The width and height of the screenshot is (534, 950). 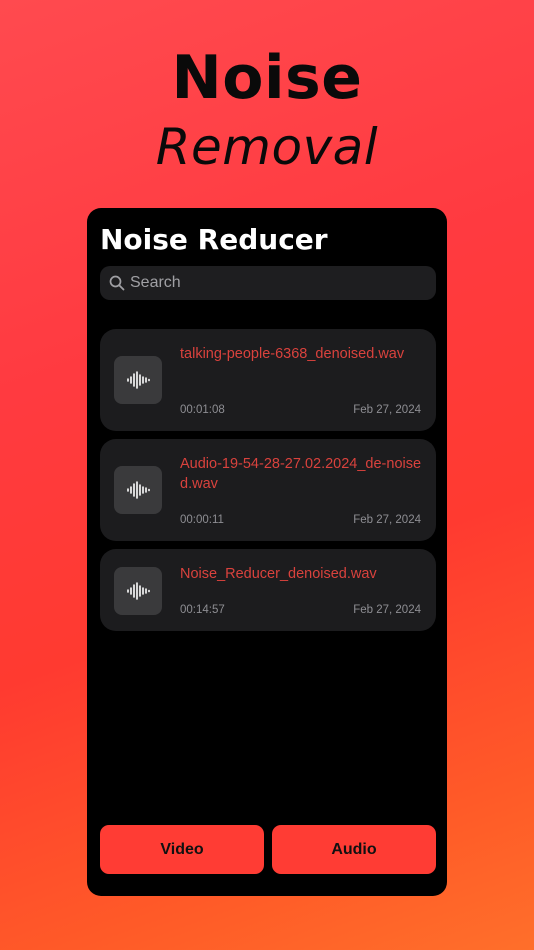 What do you see at coordinates (354, 849) in the screenshot?
I see `audio-button: Audio` at bounding box center [354, 849].